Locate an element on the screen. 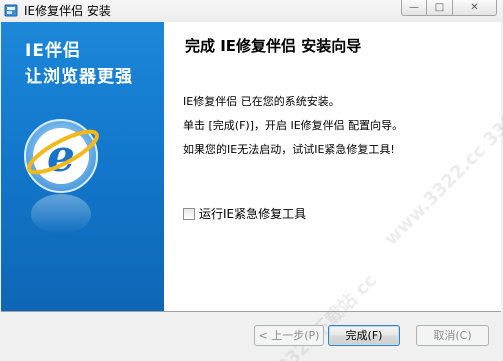 The width and height of the screenshot is (503, 361). finish-instruction: 单击 [完成(F)]，开启 IE修复伴侣 配置向导。 is located at coordinates (293, 125).